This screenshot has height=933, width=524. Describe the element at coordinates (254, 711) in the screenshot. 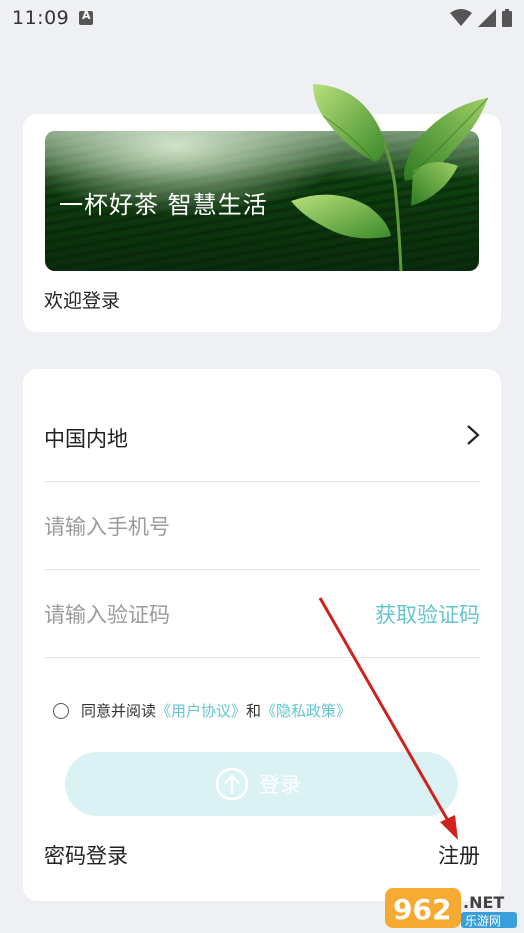

I see `agreement-and: 和` at that location.